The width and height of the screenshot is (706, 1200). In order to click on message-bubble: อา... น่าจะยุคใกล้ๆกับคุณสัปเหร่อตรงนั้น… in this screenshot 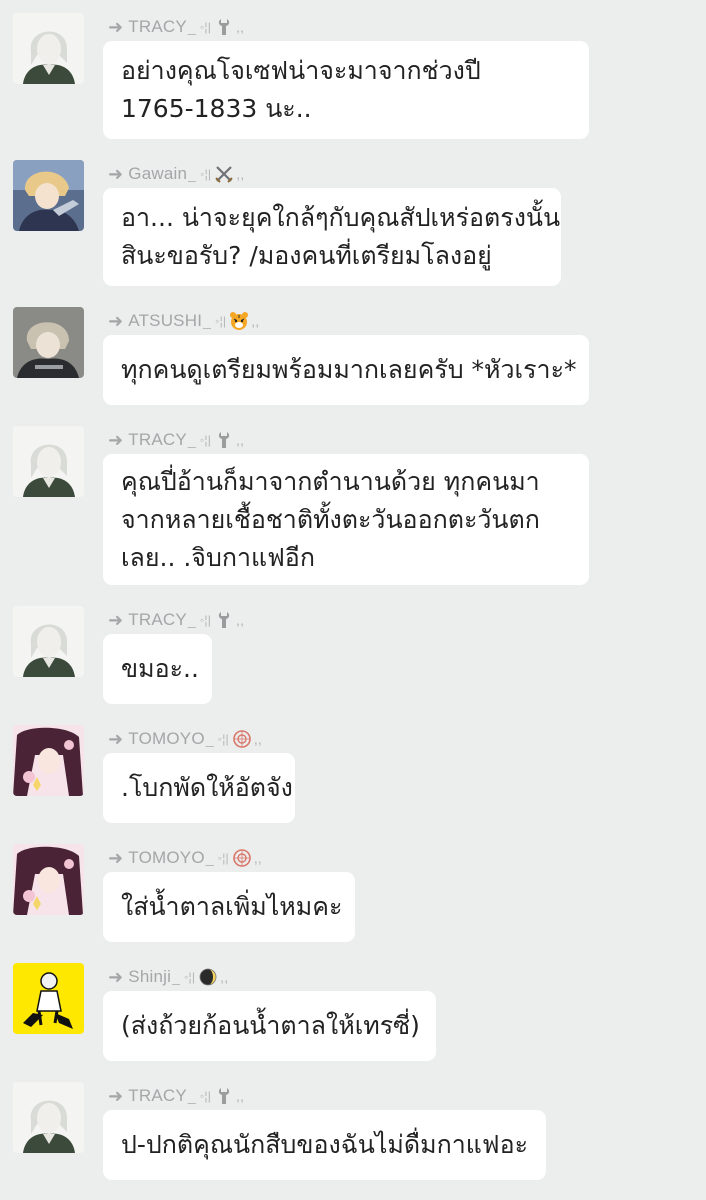, I will do `click(332, 237)`.